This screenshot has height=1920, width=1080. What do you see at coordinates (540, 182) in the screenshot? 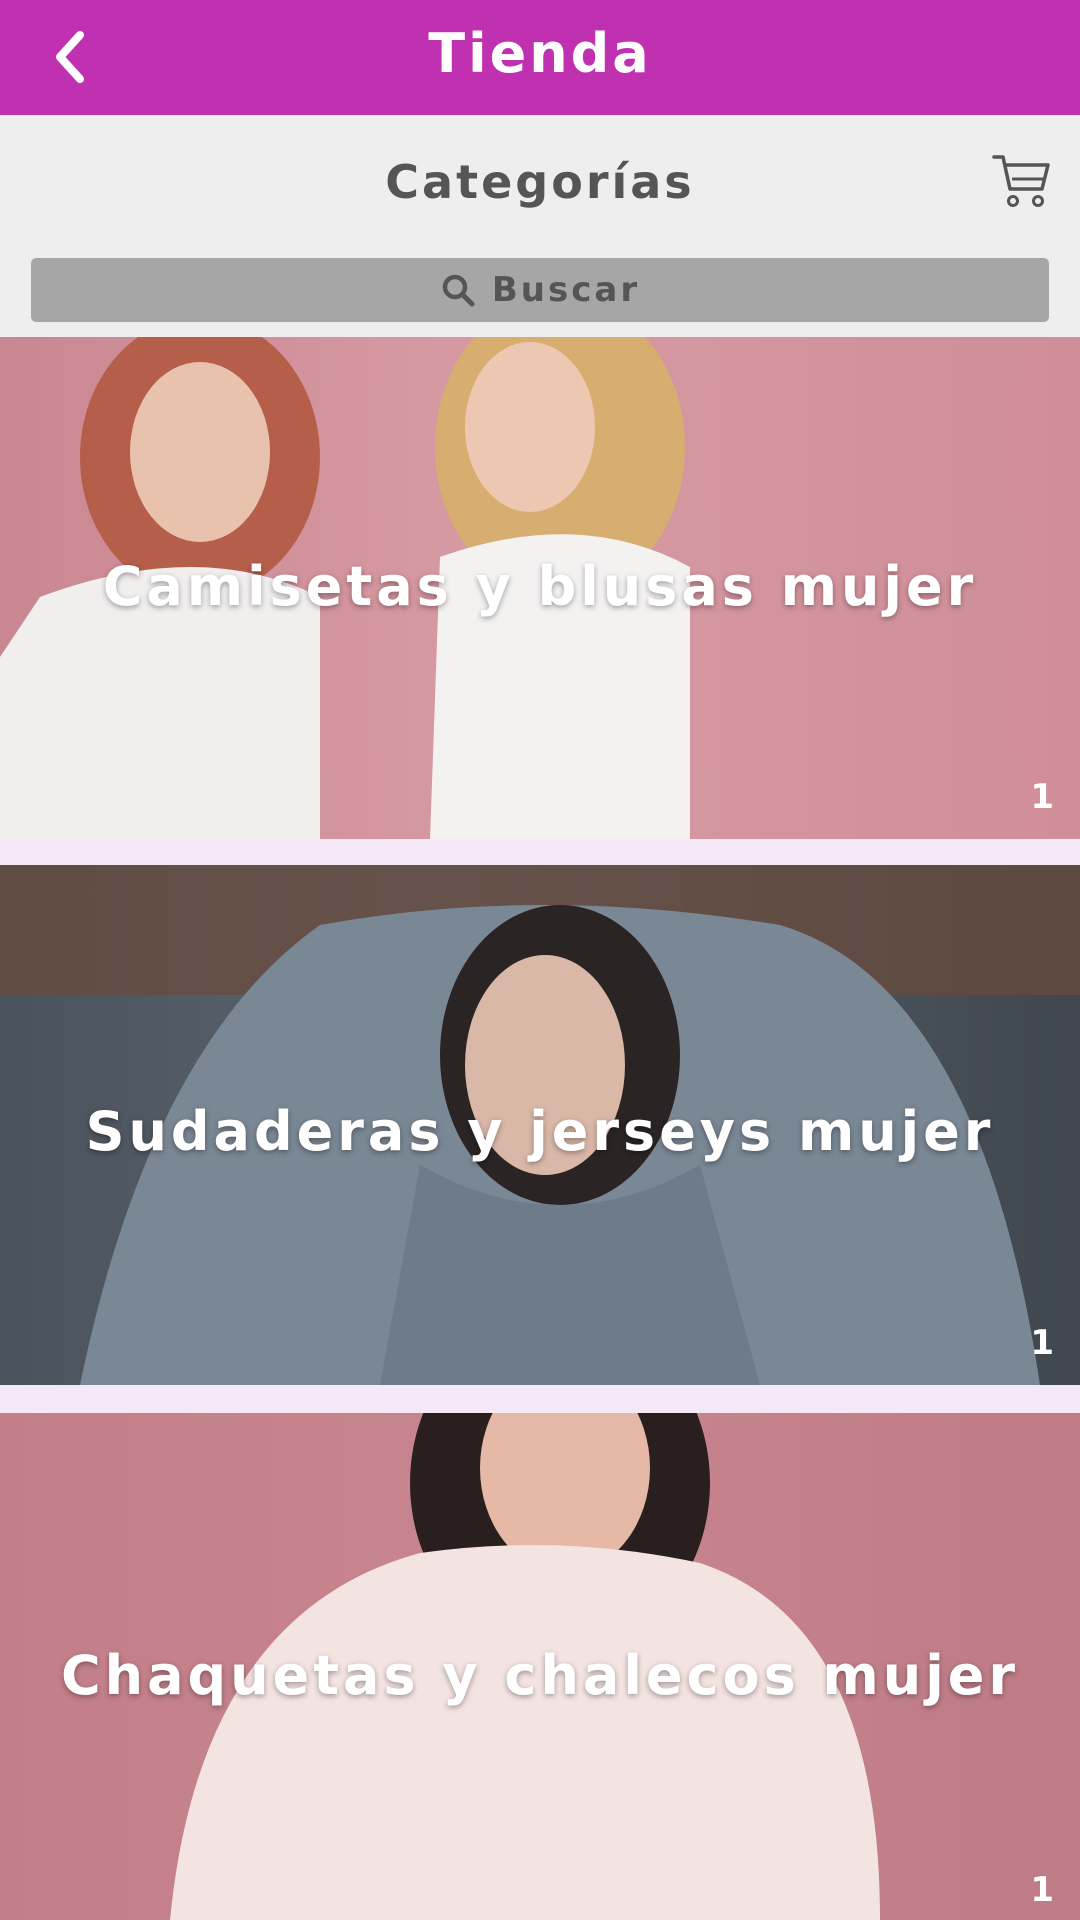
I see `section-title: Categorías` at bounding box center [540, 182].